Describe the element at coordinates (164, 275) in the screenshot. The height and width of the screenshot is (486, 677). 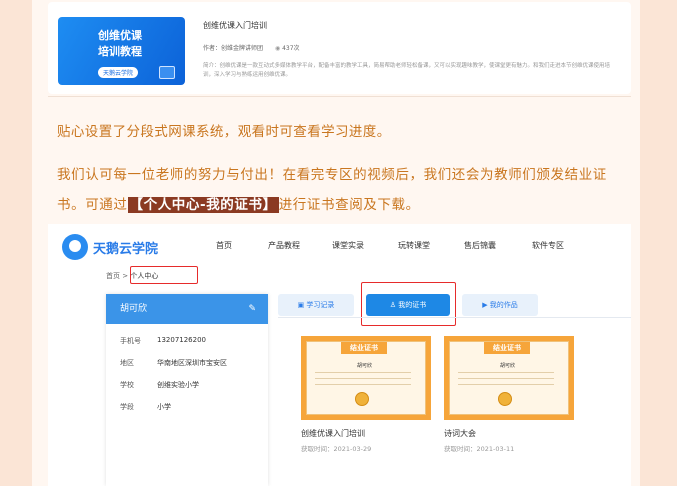
I see `highlight-box-breadcrumb` at that location.